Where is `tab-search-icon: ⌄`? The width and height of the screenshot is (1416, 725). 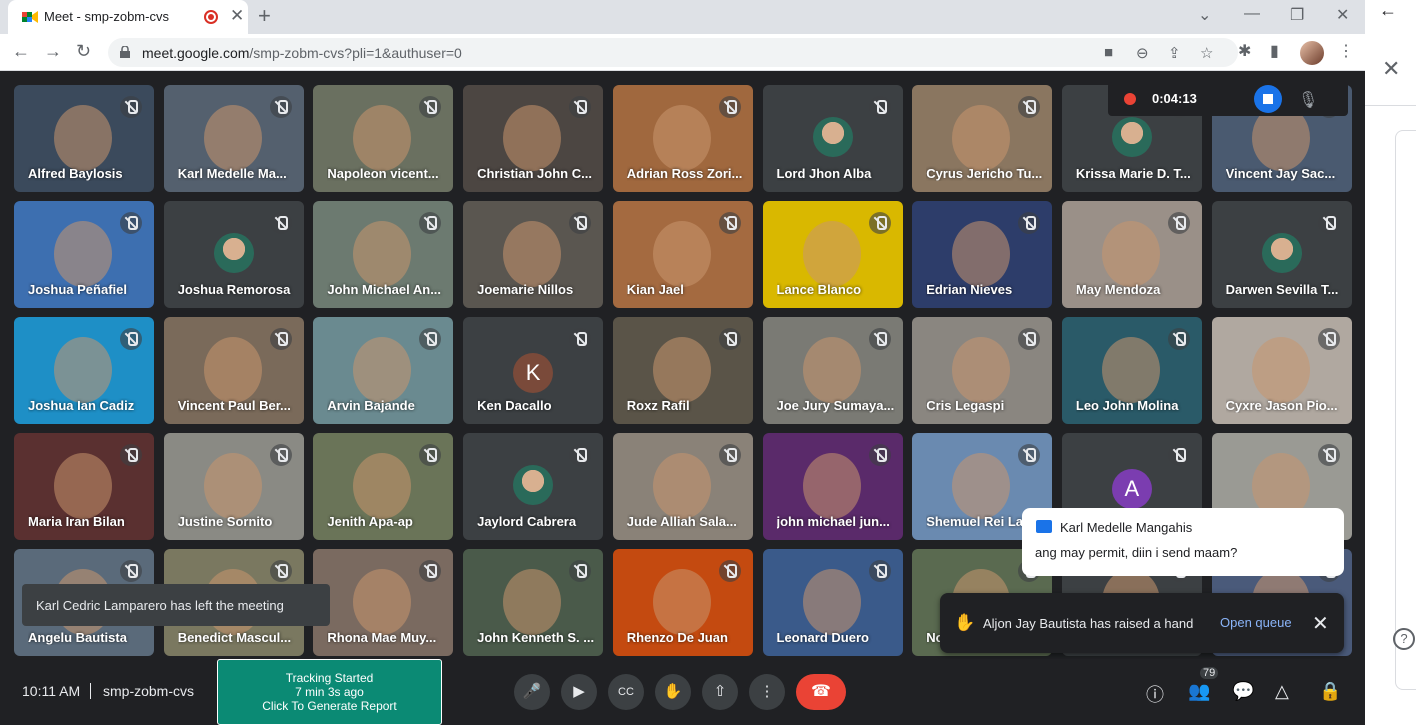 tab-search-icon: ⌄ is located at coordinates (1204, 15).